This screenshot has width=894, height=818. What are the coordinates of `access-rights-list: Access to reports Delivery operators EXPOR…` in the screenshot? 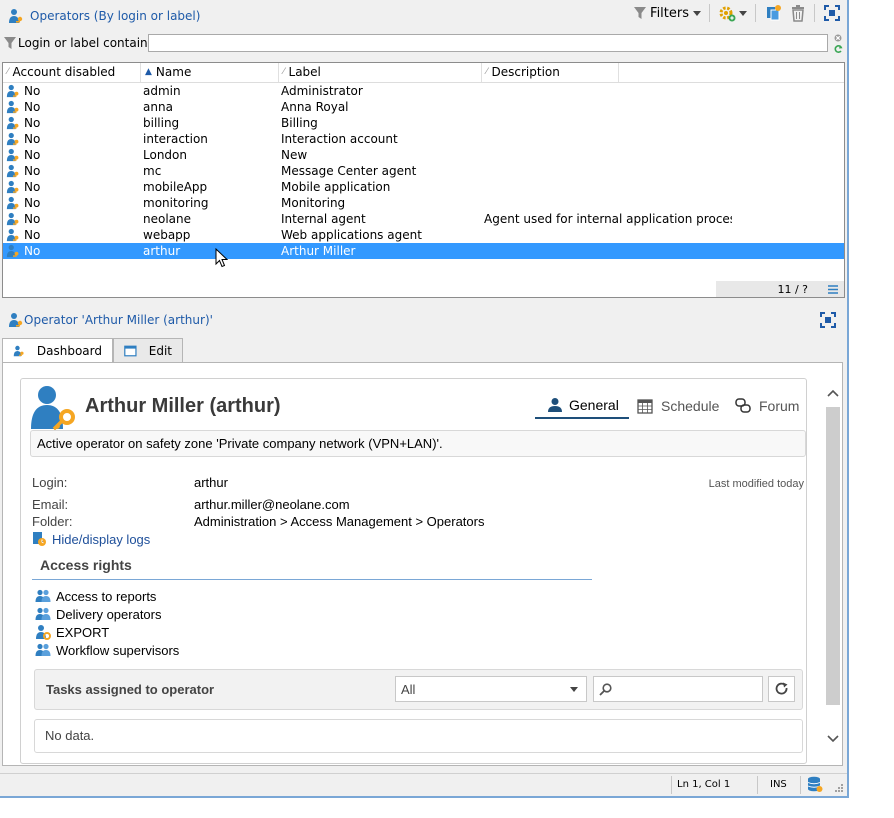 It's located at (107, 623).